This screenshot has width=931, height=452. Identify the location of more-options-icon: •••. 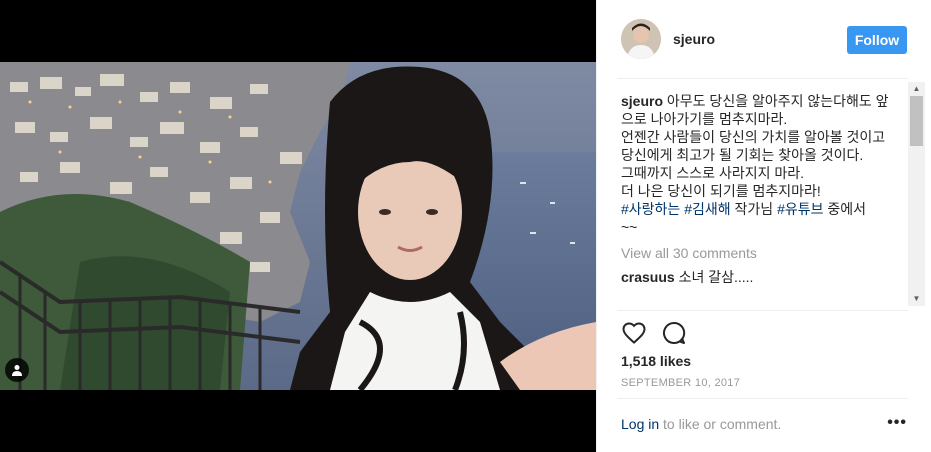
(897, 423).